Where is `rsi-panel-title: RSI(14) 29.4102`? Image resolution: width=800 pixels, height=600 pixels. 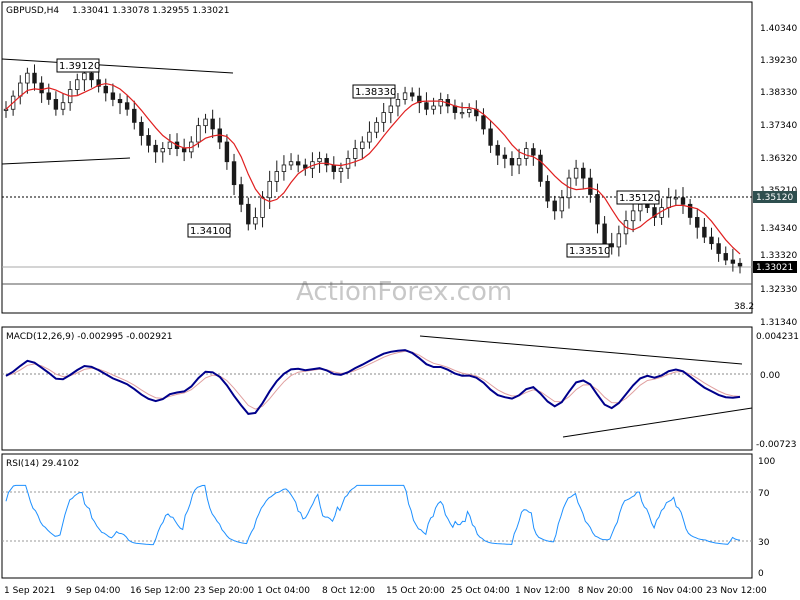
rsi-panel-title: RSI(14) 29.4102 is located at coordinates (42, 464).